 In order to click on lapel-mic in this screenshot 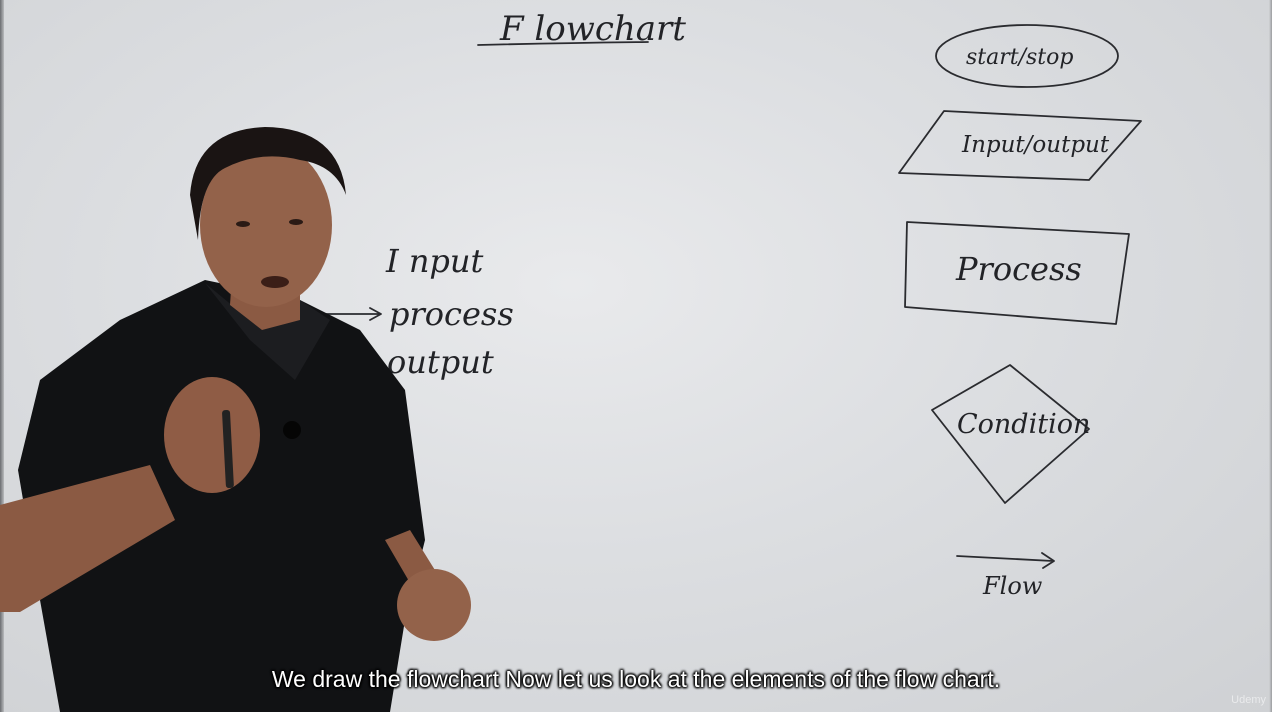, I will do `click(292, 430)`.